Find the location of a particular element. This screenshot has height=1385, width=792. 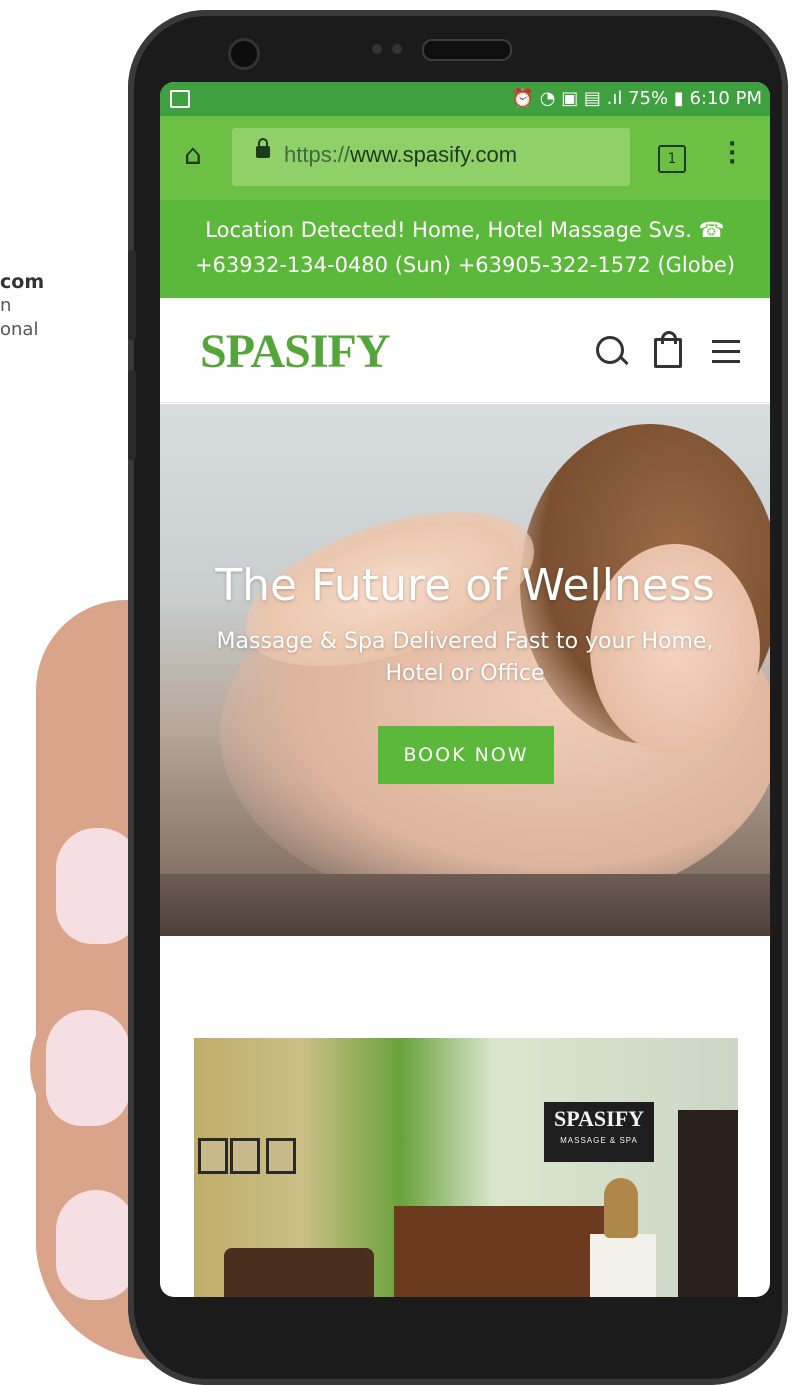

search-icon is located at coordinates (610, 350).